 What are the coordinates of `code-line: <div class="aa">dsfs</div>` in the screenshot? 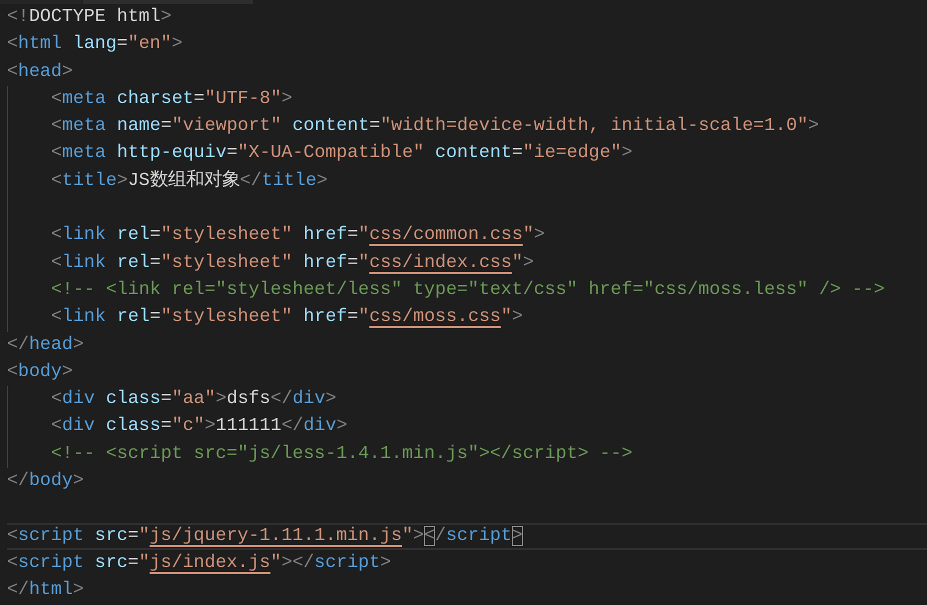 It's located at (193, 400).